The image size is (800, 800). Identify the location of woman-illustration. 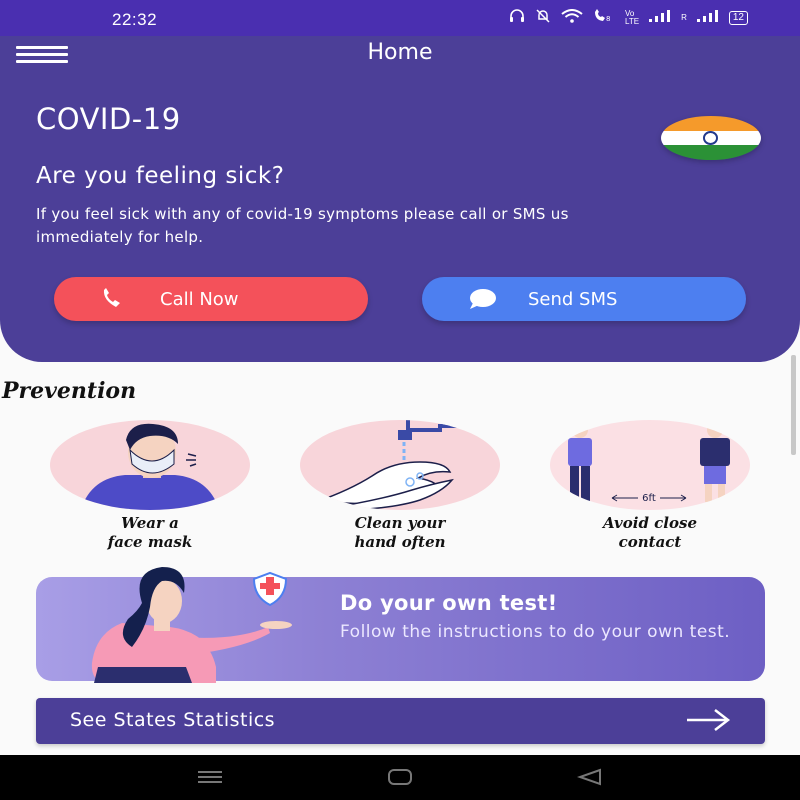
(191, 625).